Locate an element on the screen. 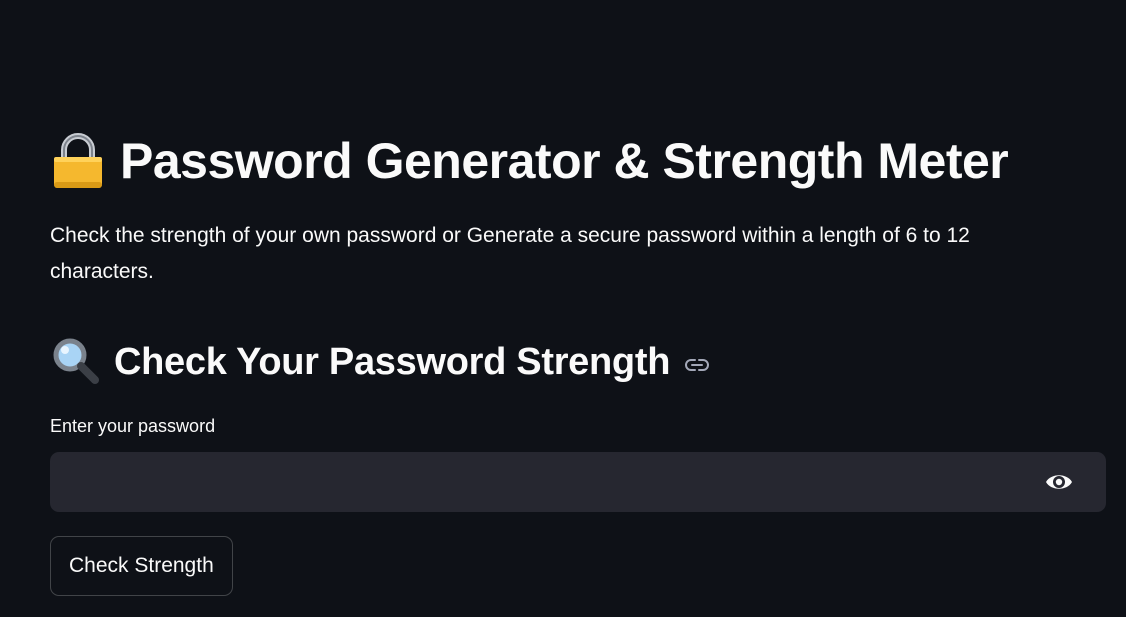  page-title-text: Password Generator & Strength Meter is located at coordinates (564, 161).